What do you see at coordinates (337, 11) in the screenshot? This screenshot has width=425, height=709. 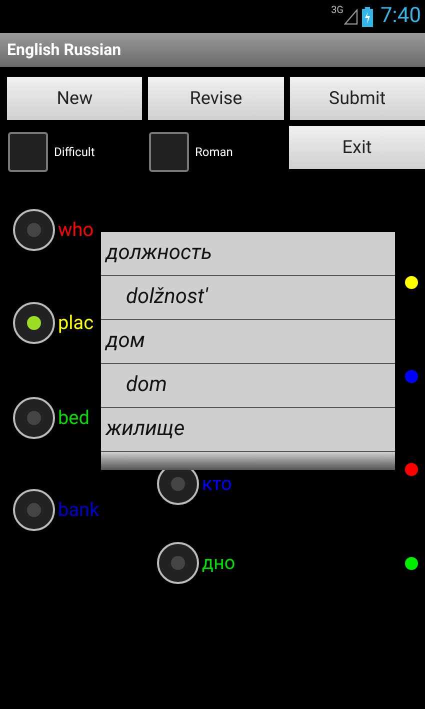 I see `network-label: 3G` at bounding box center [337, 11].